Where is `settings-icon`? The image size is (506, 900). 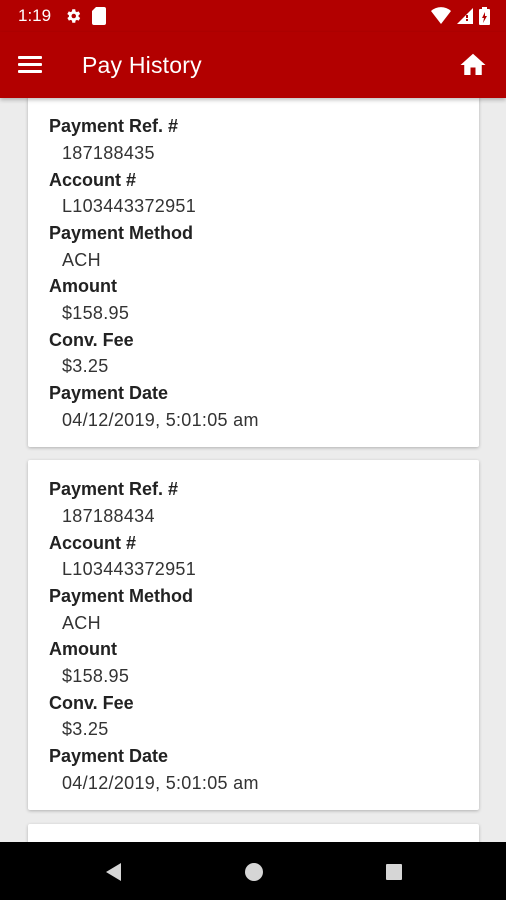
settings-icon is located at coordinates (73, 18).